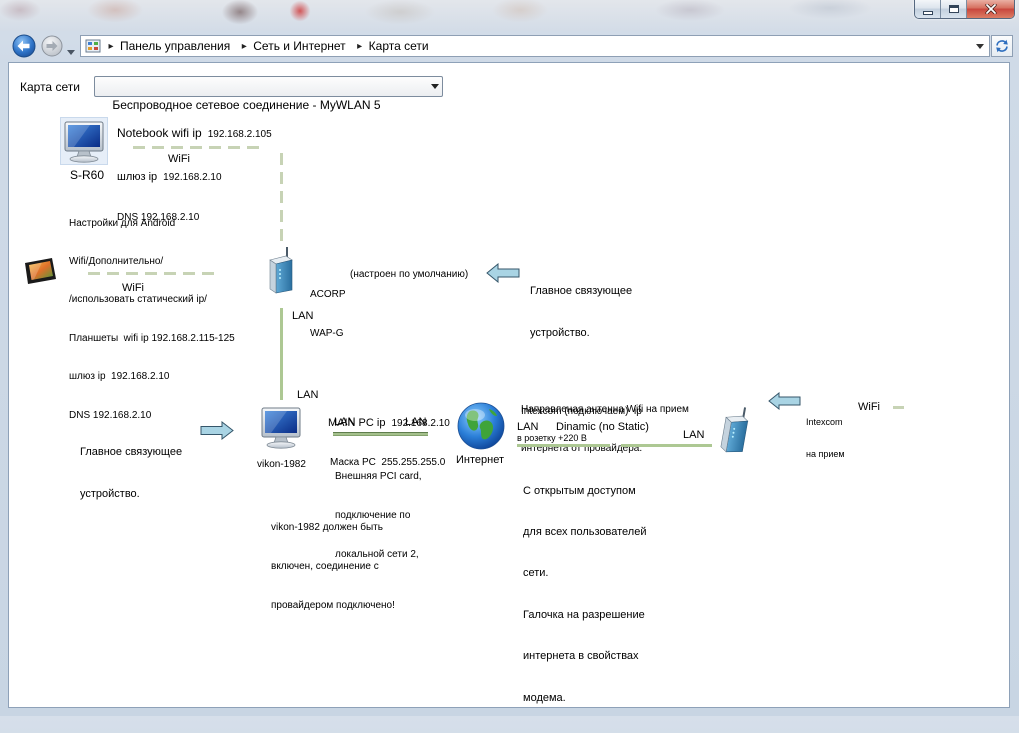 This screenshot has width=1019, height=733. Describe the element at coordinates (536, 573) in the screenshot. I see `note-line: сети.` at that location.